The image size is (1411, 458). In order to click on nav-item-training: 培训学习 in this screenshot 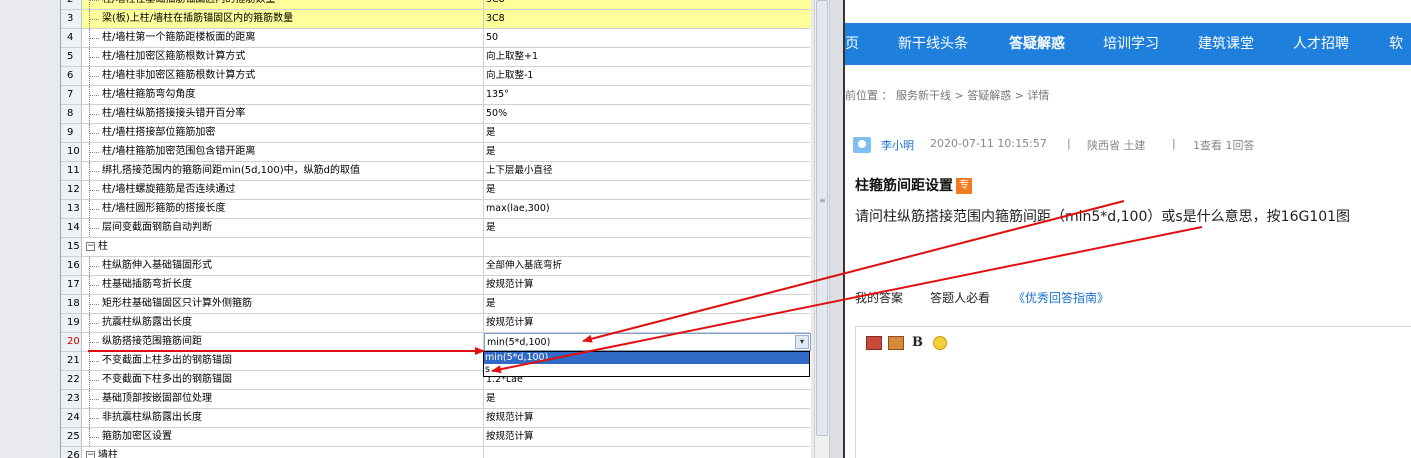, I will do `click(1131, 44)`.